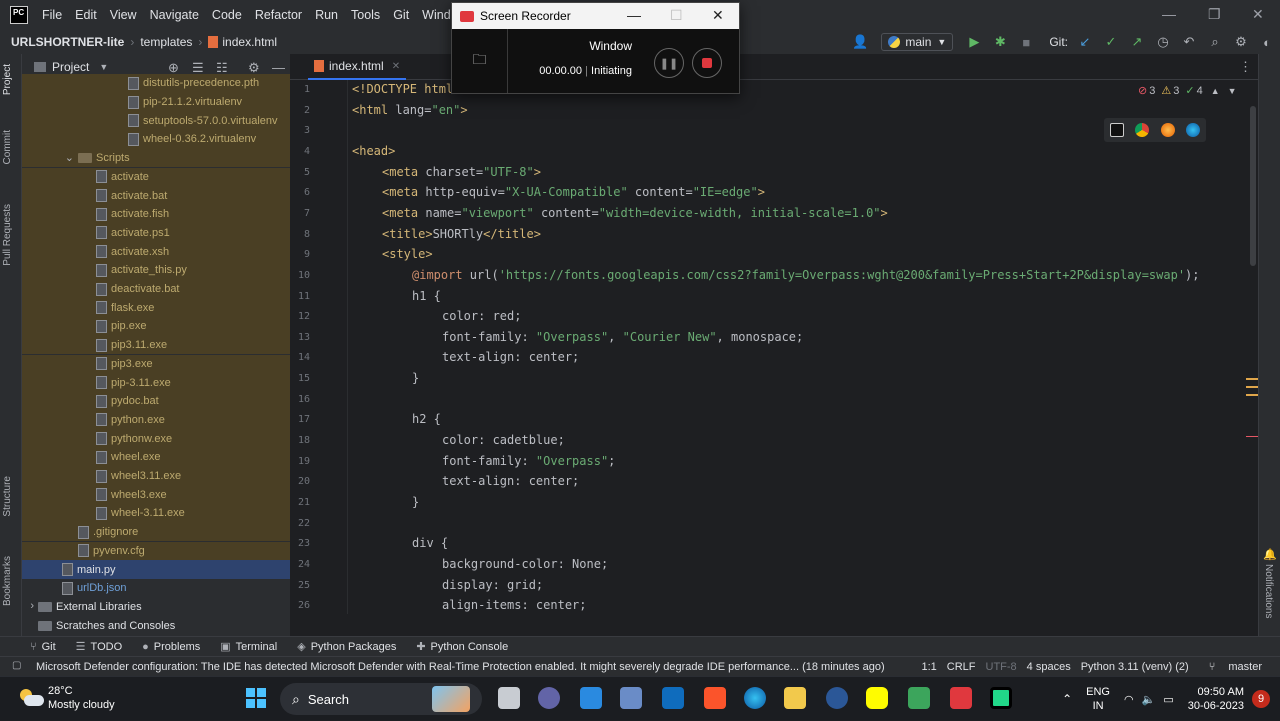 This screenshot has width=1280, height=721. What do you see at coordinates (1085, 41) in the screenshot?
I see `git-update-icon: ↙` at bounding box center [1085, 41].